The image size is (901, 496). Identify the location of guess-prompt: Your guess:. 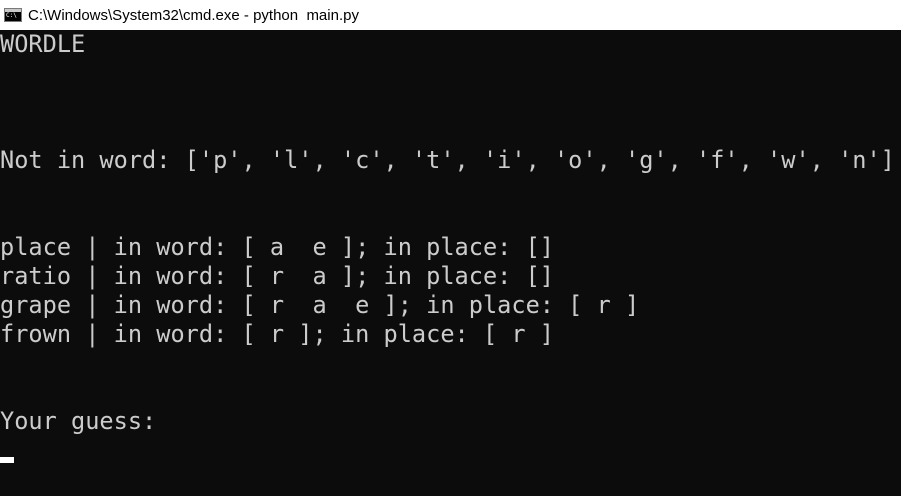
(78, 421).